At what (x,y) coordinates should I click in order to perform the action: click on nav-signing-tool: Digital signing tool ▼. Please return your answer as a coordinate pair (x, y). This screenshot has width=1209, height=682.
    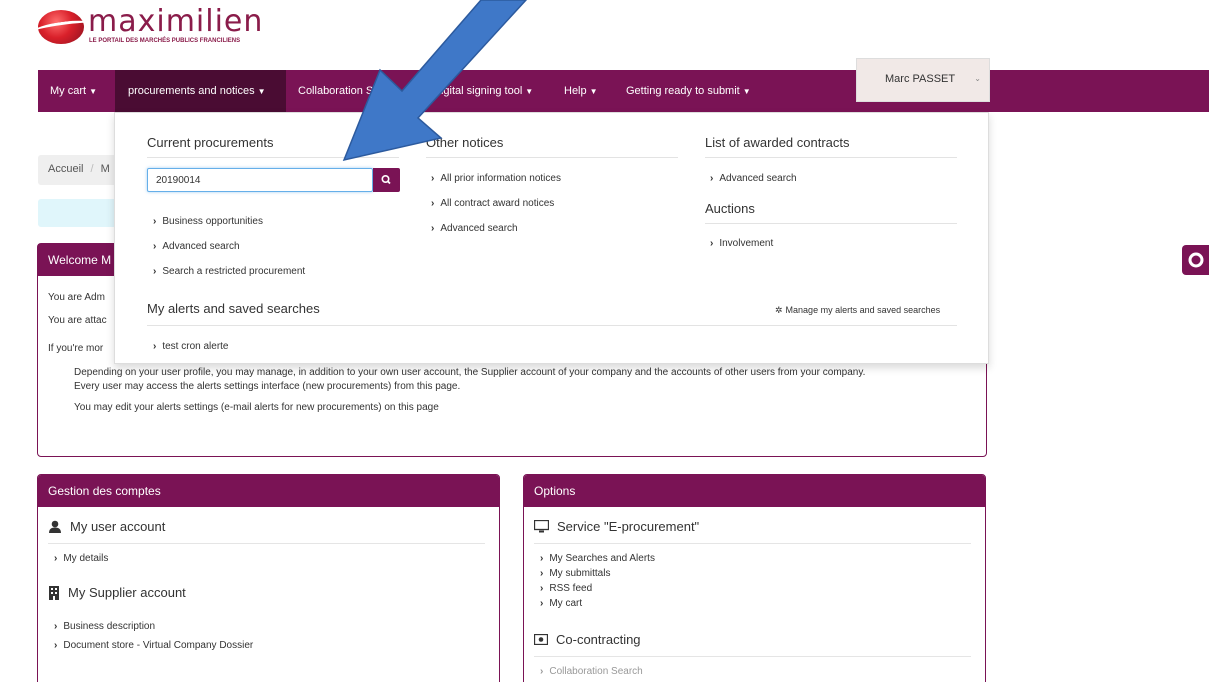
    Looking at the image, I should click on (494, 91).